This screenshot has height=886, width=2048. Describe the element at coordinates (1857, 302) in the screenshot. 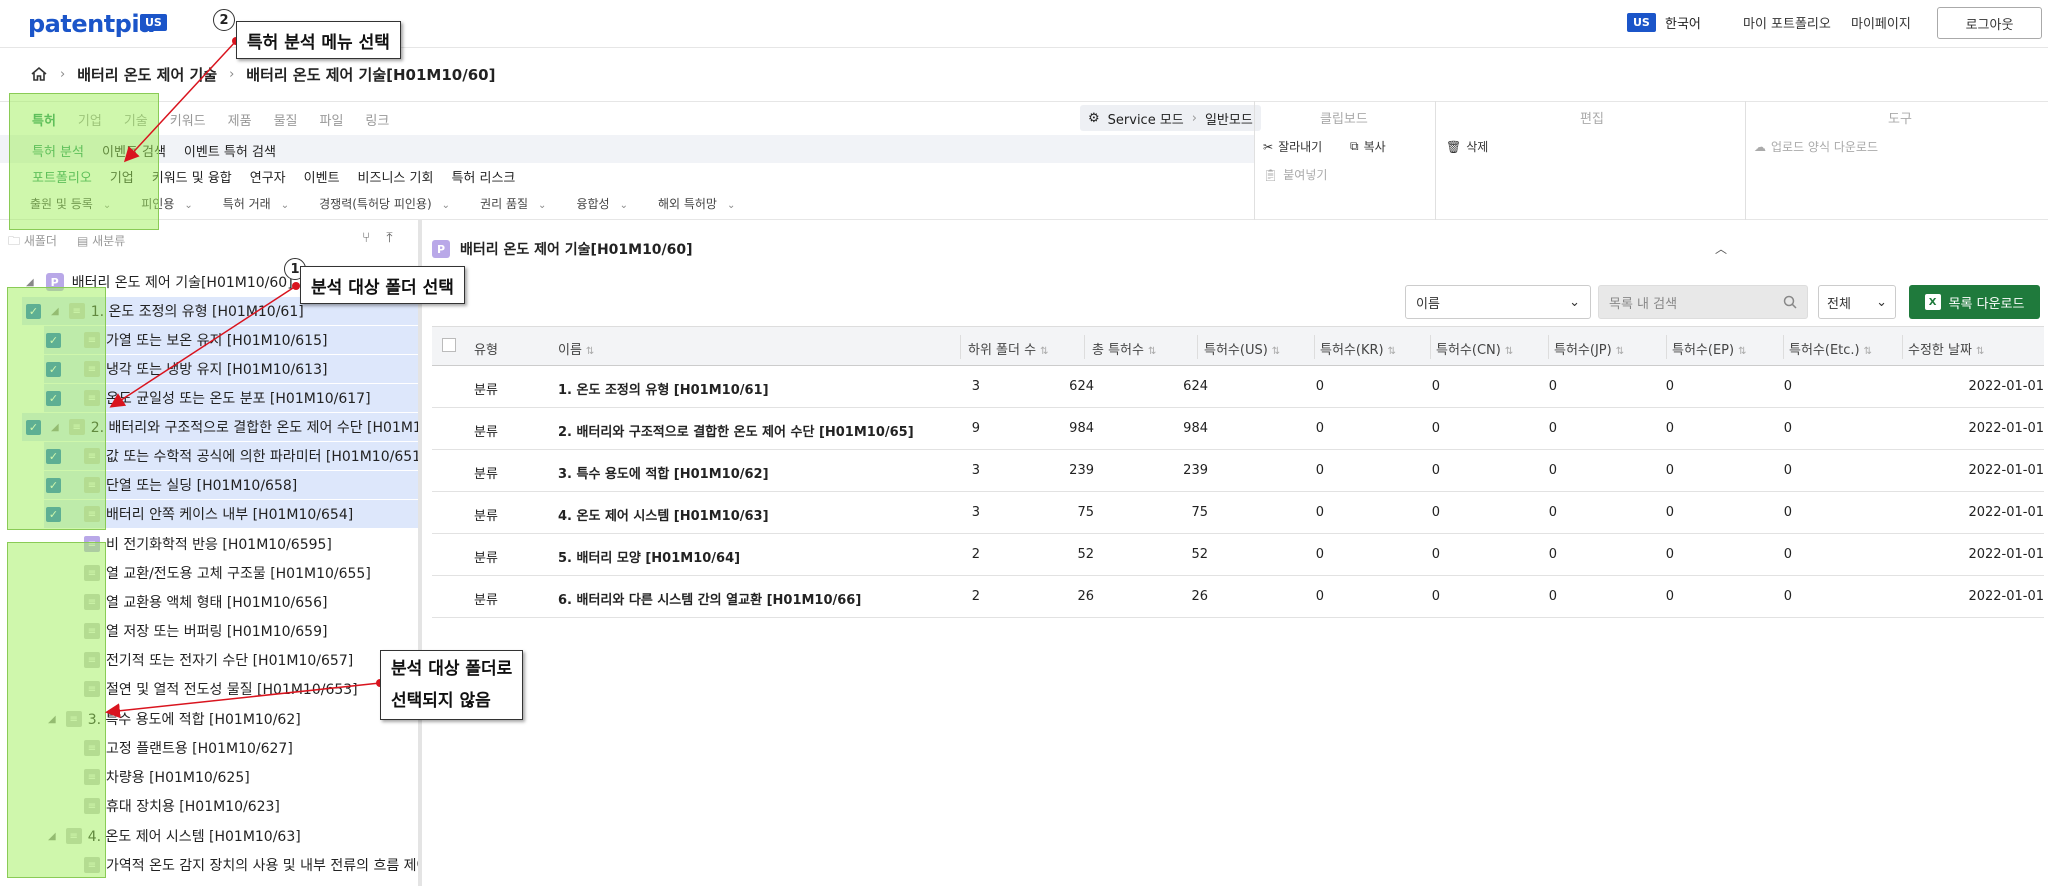

I see `scope-select: 전체 ⌄` at that location.